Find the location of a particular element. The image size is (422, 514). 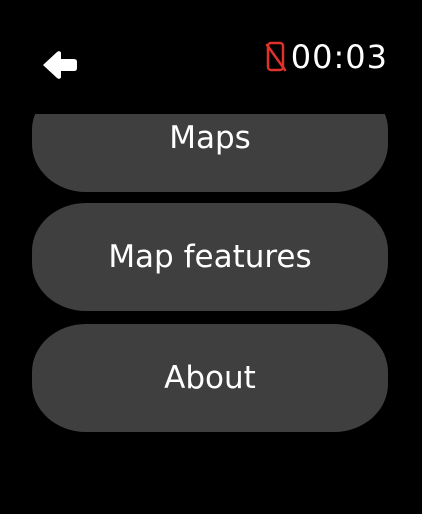

menu-item-label: About is located at coordinates (210, 378).